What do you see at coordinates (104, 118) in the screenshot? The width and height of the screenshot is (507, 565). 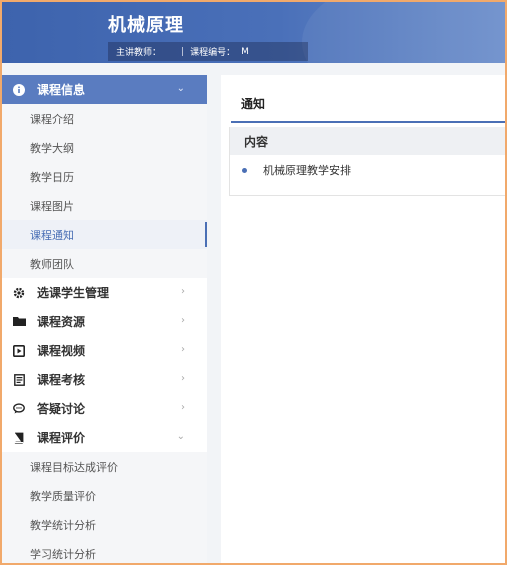 I see `nav-item-course-intro: 课程介绍` at bounding box center [104, 118].